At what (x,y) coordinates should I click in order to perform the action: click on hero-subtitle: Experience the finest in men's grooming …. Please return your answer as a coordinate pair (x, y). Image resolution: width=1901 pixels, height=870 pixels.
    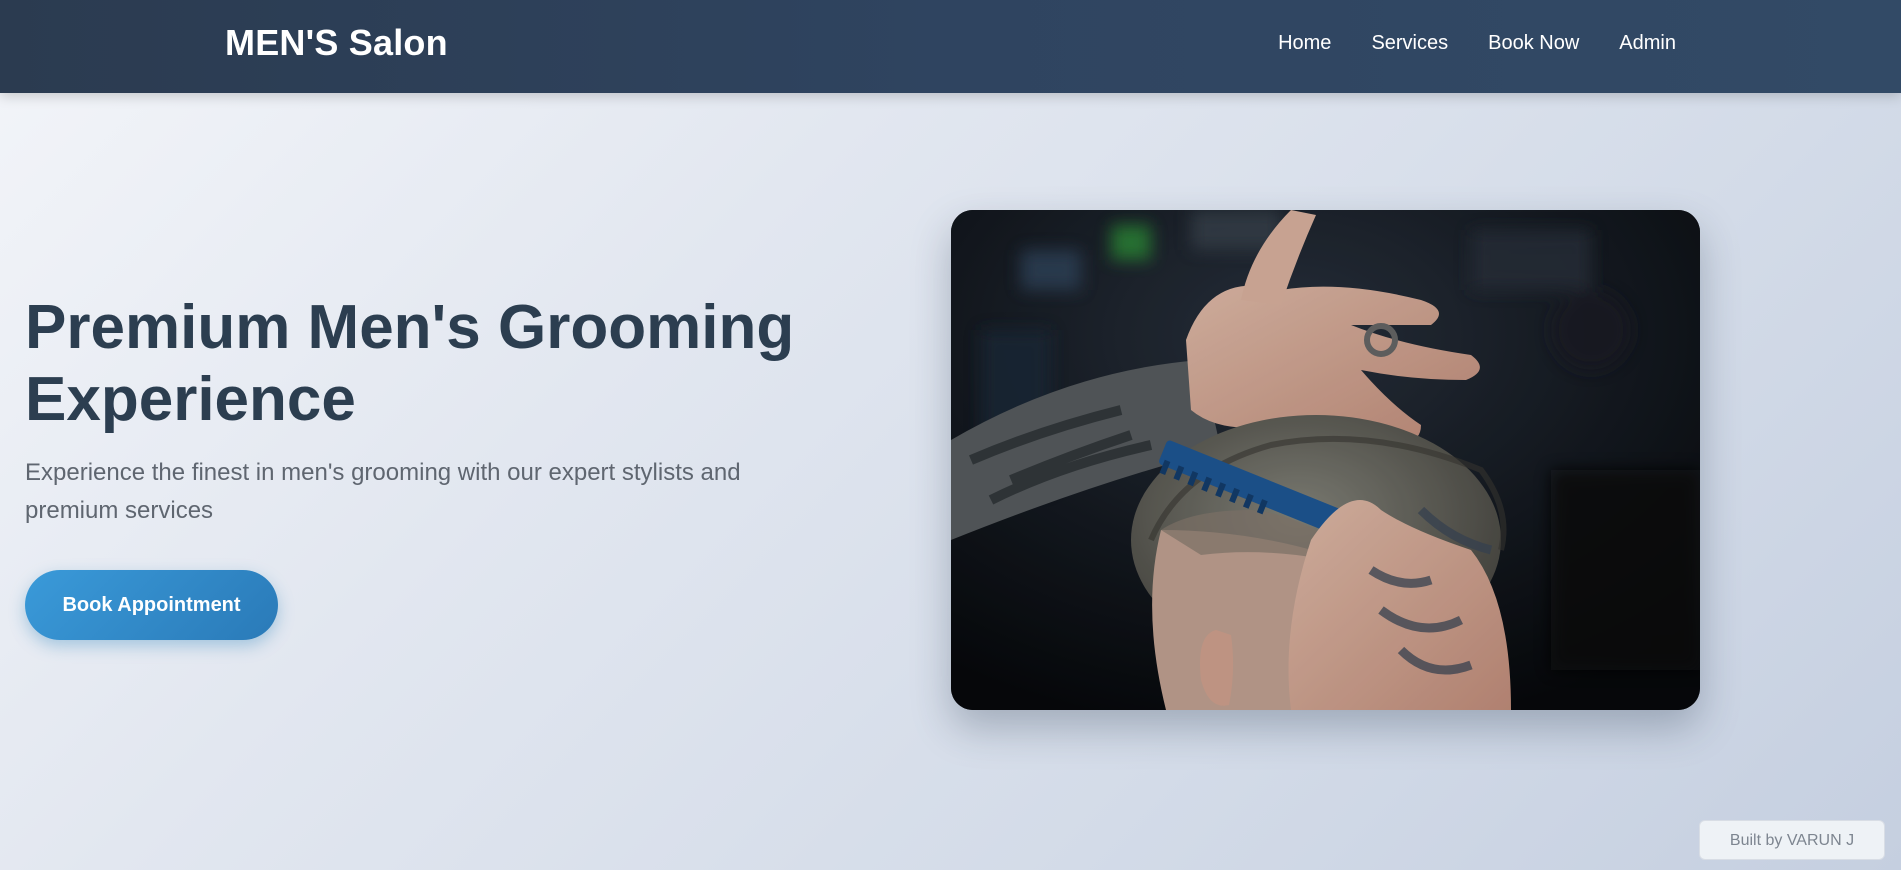
    Looking at the image, I should click on (383, 491).